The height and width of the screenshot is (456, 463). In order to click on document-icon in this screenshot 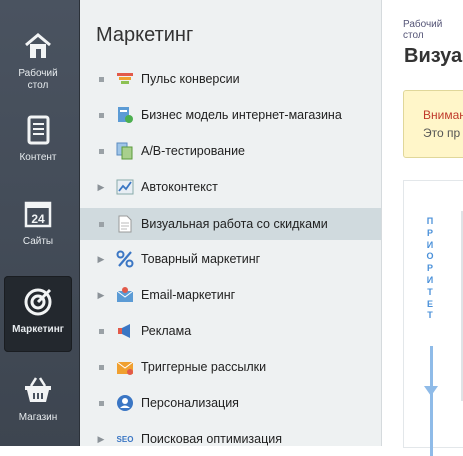, I will do `click(38, 130)`.